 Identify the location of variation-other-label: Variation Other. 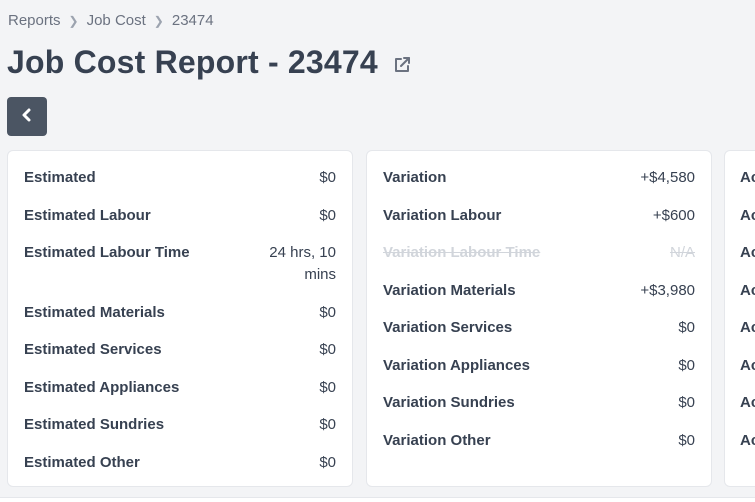
(437, 440).